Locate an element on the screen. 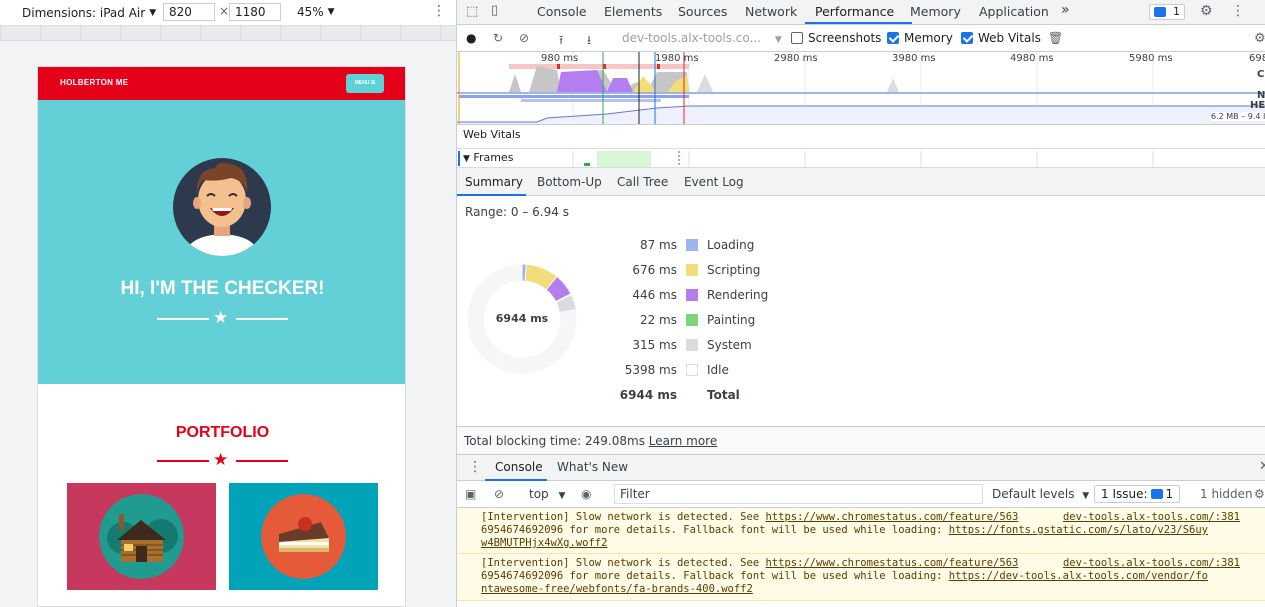  more-tabs-icon: » is located at coordinates (1065, 10).